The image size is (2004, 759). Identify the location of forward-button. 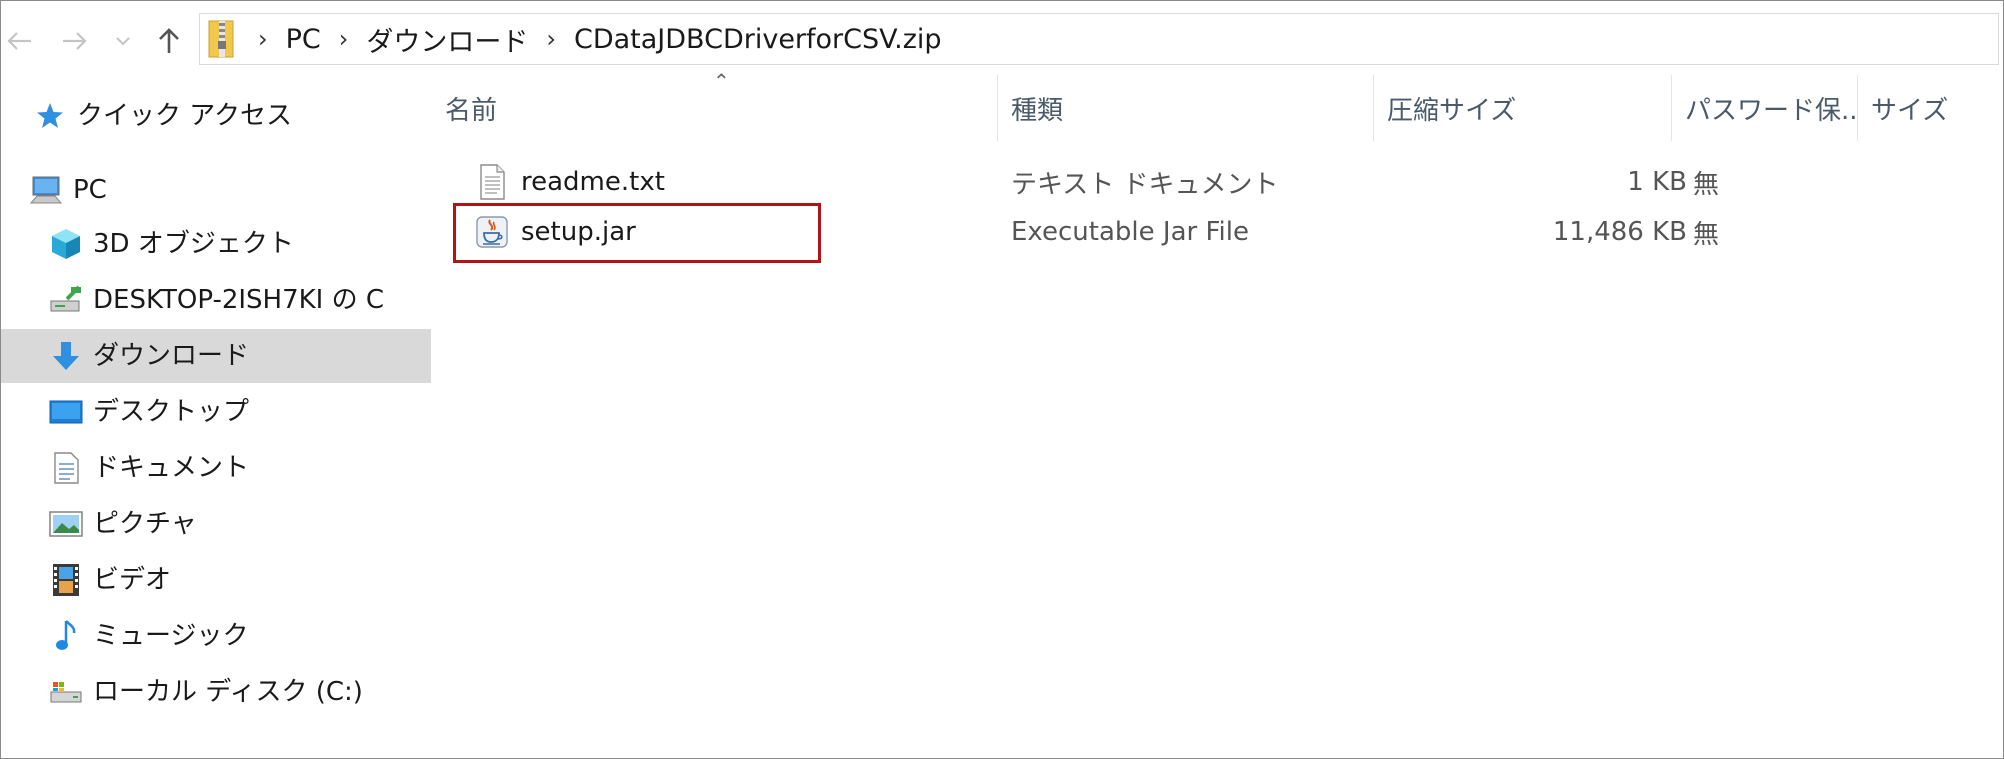
(75, 41).